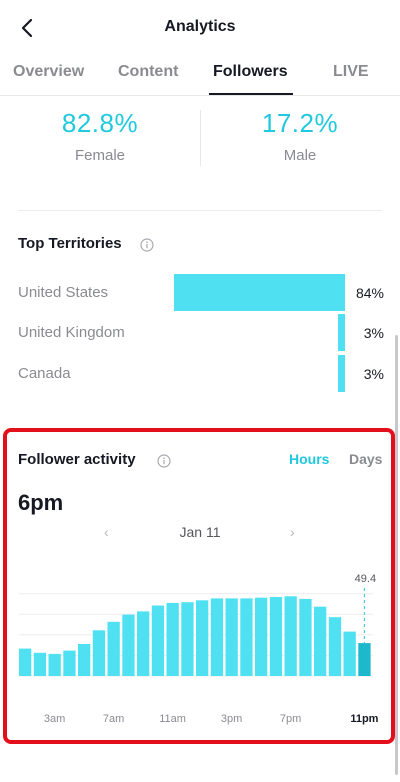 Image resolution: width=400 pixels, height=782 pixels. What do you see at coordinates (148, 72) in the screenshot?
I see `tab-content: Content` at bounding box center [148, 72].